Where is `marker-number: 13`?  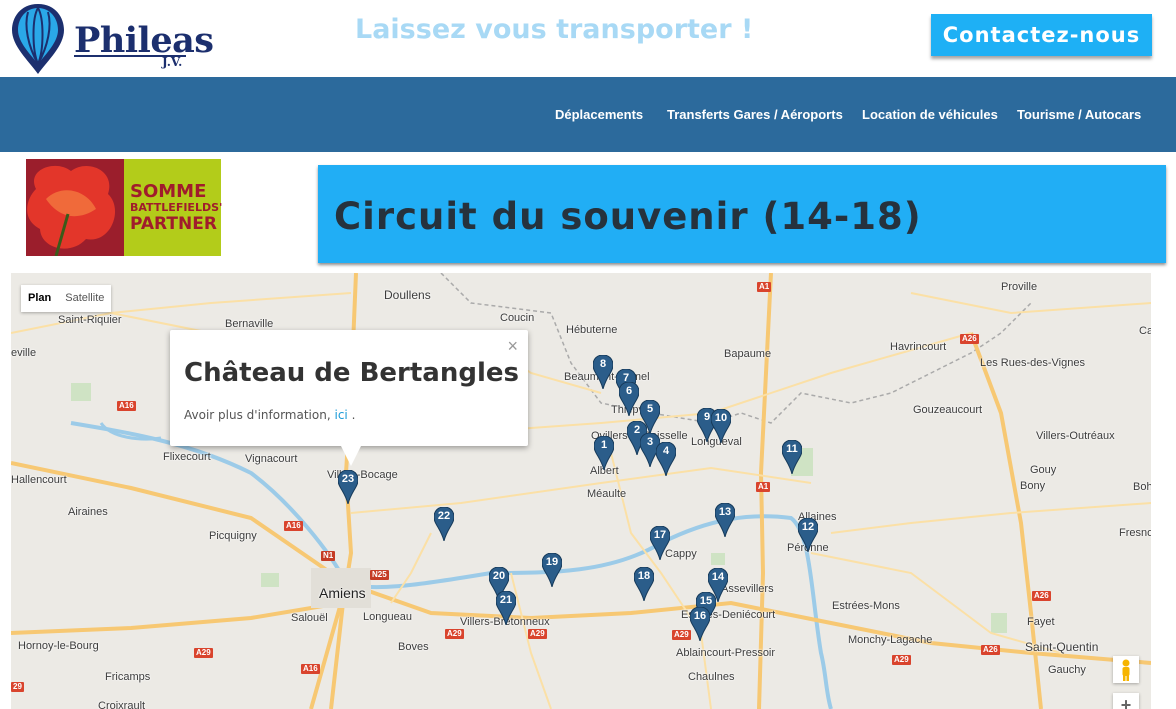 marker-number: 13 is located at coordinates (725, 512).